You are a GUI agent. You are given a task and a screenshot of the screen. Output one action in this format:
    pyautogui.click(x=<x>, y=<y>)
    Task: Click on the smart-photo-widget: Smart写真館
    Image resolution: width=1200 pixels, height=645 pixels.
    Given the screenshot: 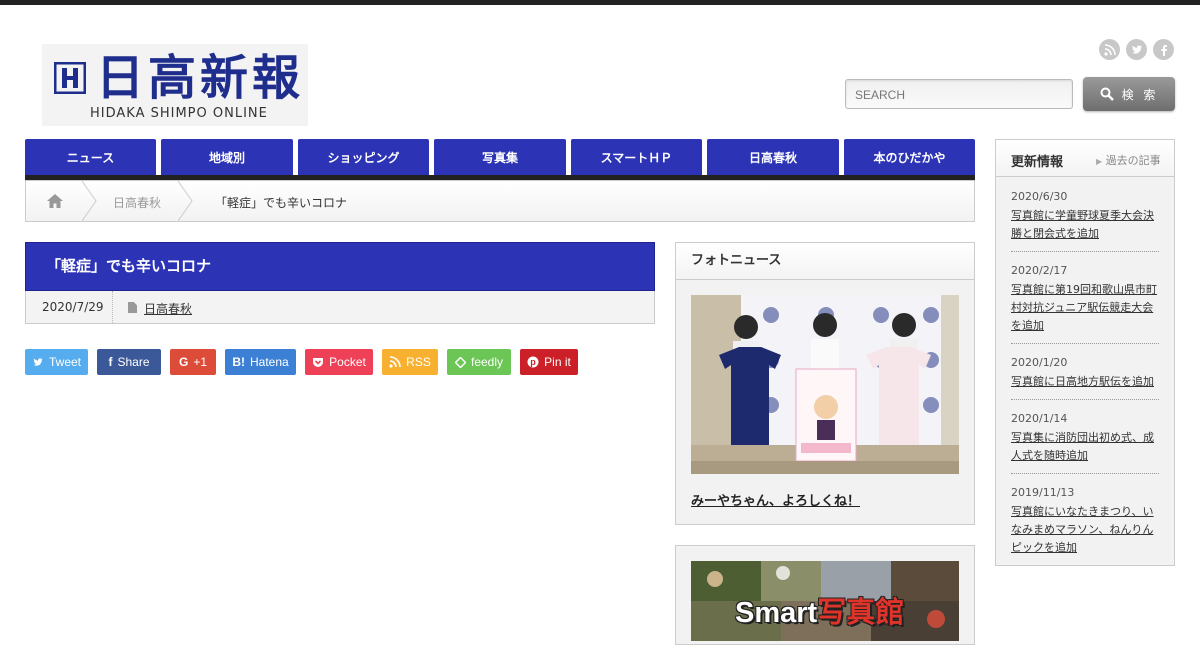 What is the action you would take?
    pyautogui.click(x=825, y=595)
    